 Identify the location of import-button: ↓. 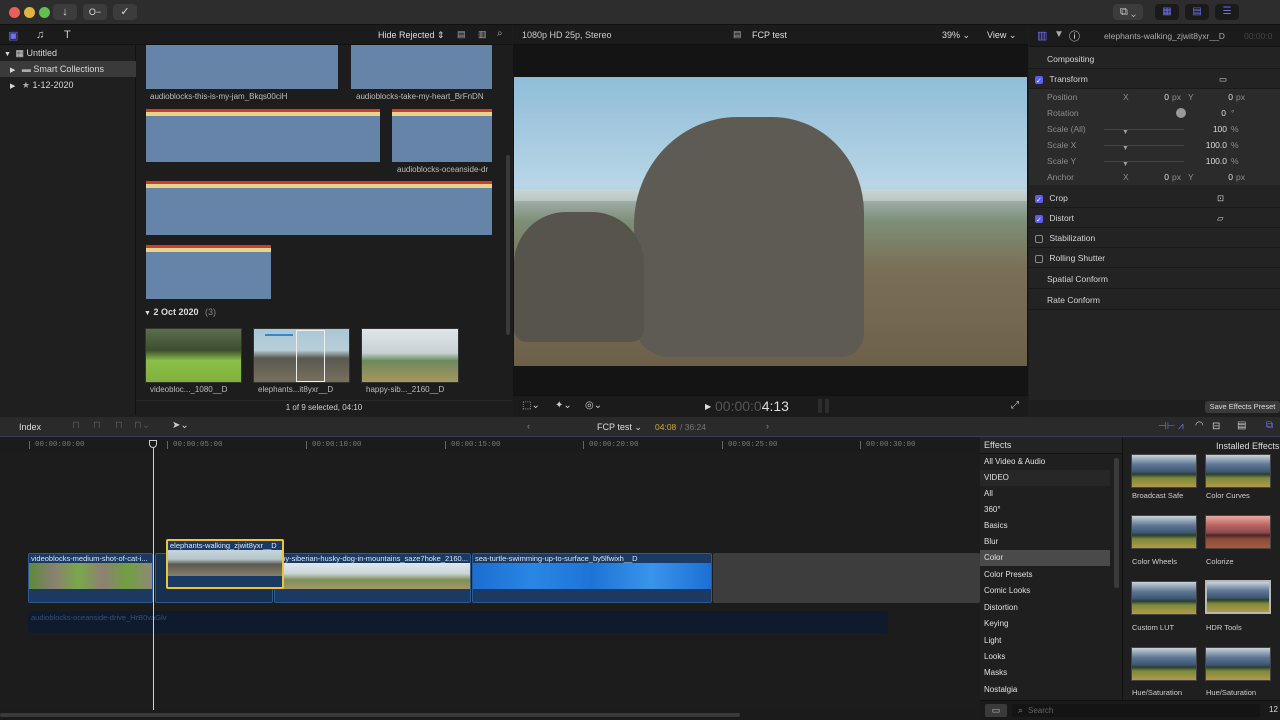
(65, 12).